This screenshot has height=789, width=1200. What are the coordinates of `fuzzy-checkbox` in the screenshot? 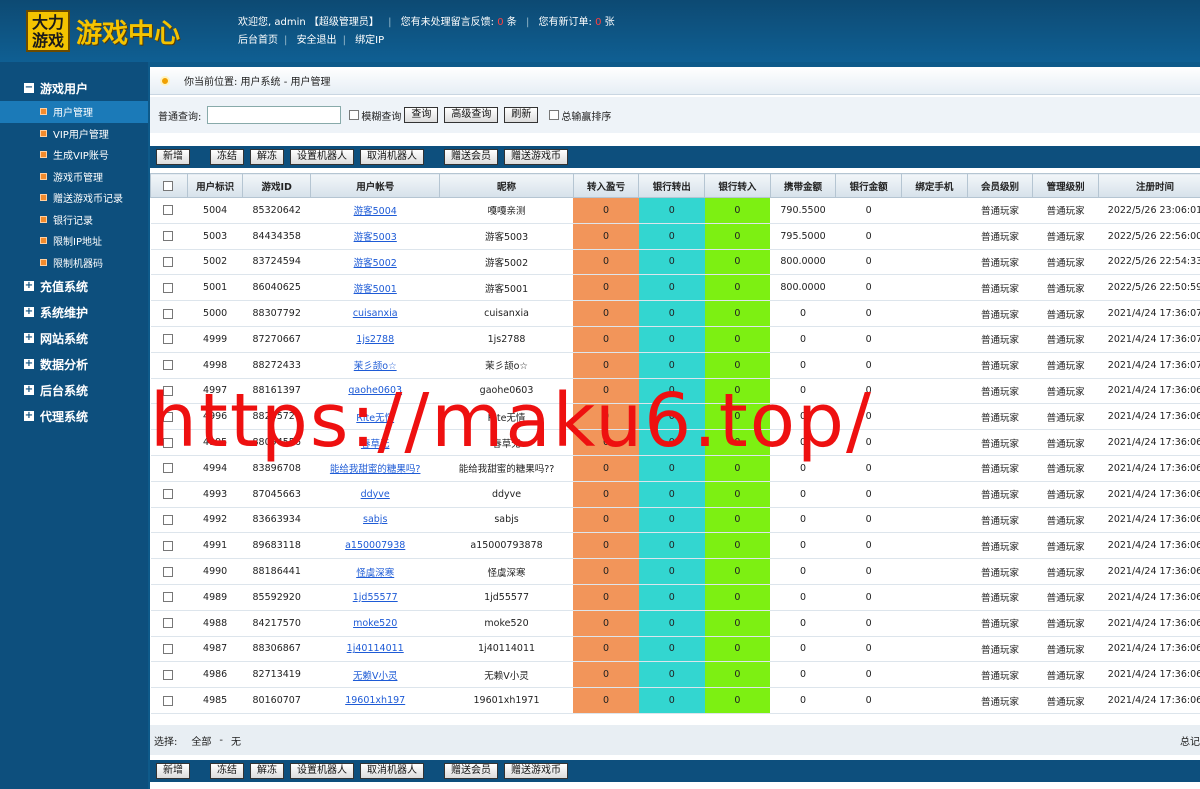 It's located at (354, 115).